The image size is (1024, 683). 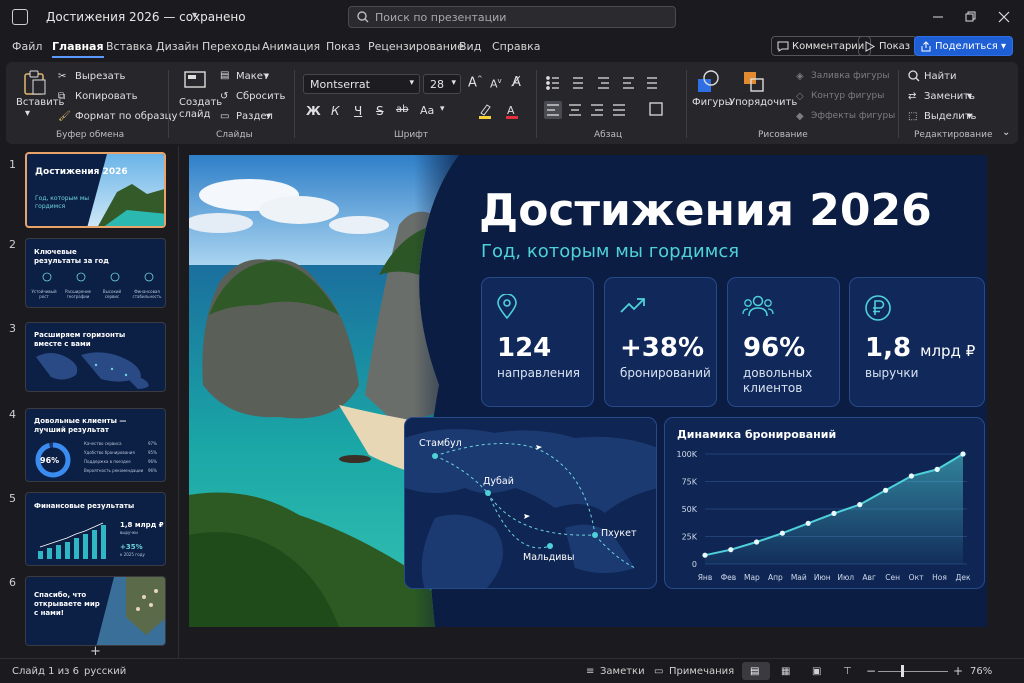 What do you see at coordinates (622, 671) in the screenshot?
I see `notes-button: Заметки` at bounding box center [622, 671].